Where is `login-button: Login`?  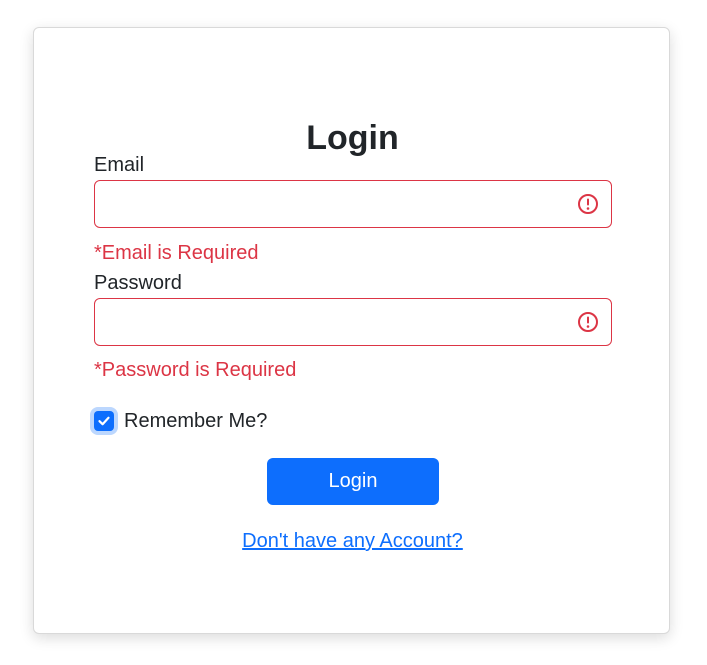 login-button: Login is located at coordinates (353, 481).